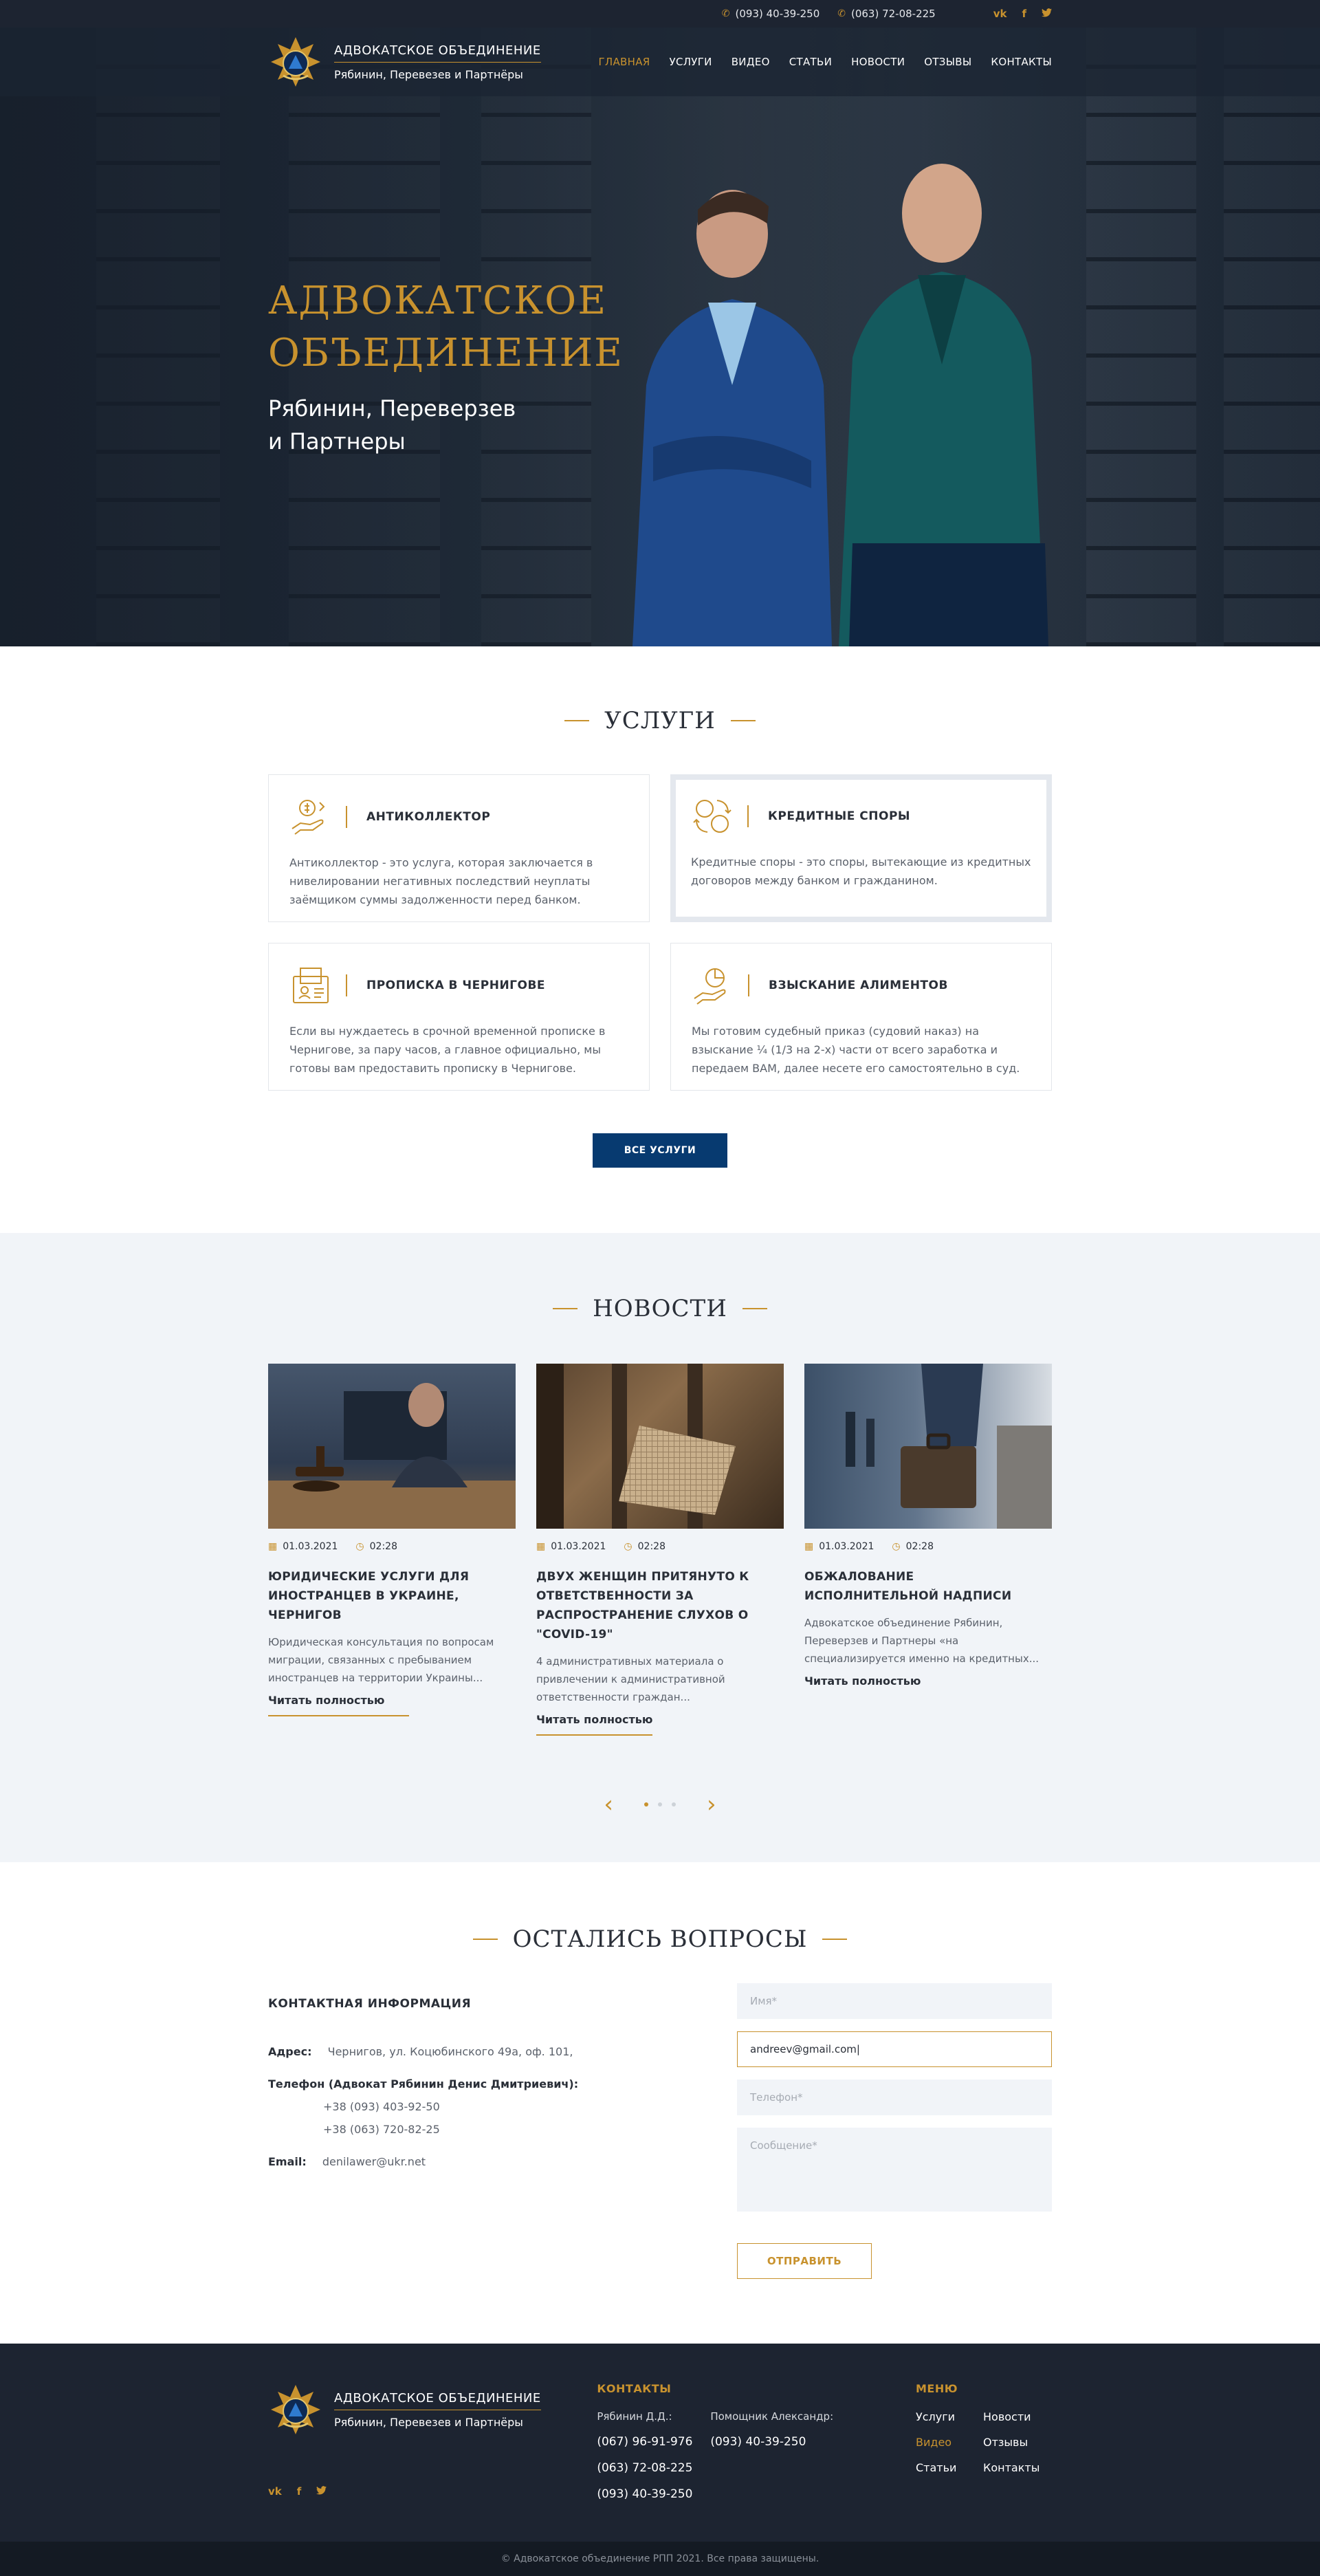  What do you see at coordinates (947, 62) in the screenshot?
I see `nav-item-reviews: ОТЗЫВЫ` at bounding box center [947, 62].